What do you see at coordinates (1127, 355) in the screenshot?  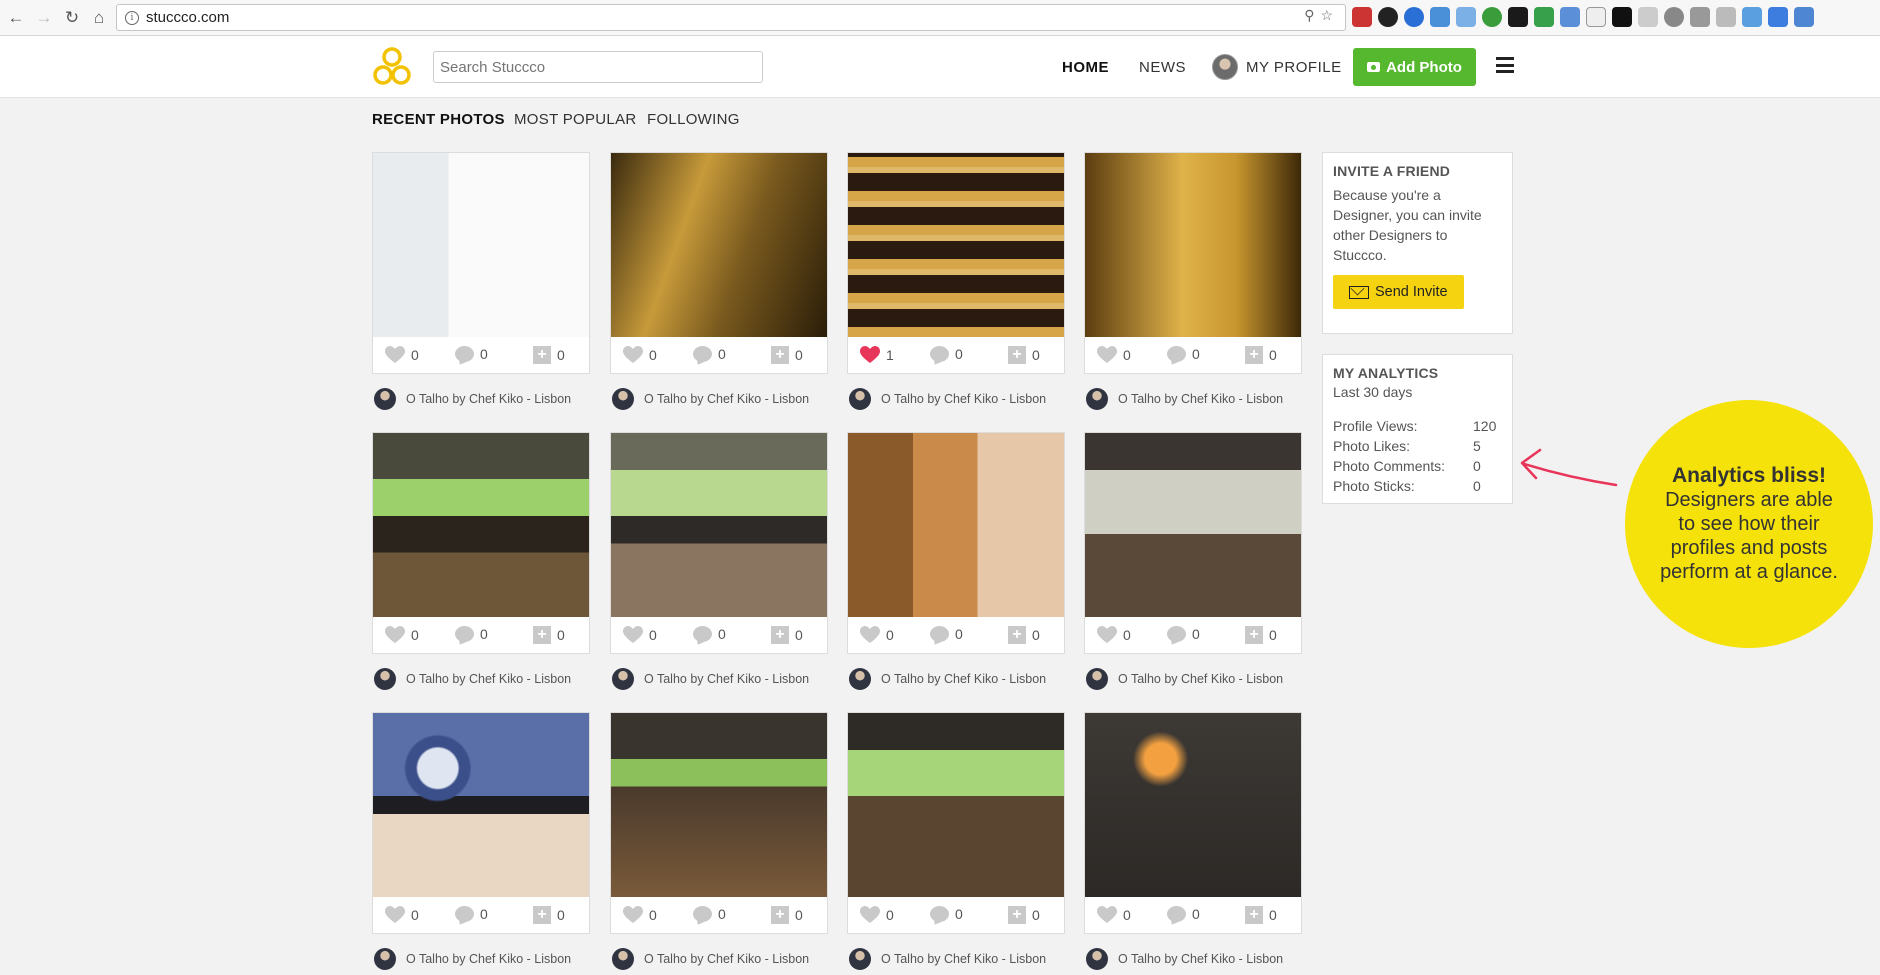 I see `like-count: 0` at bounding box center [1127, 355].